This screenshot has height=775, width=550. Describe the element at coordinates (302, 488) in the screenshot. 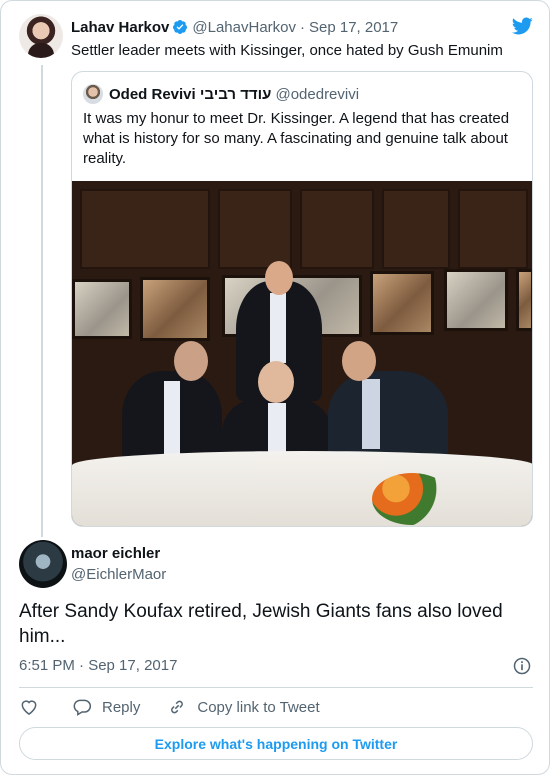

I see `dining-table` at that location.